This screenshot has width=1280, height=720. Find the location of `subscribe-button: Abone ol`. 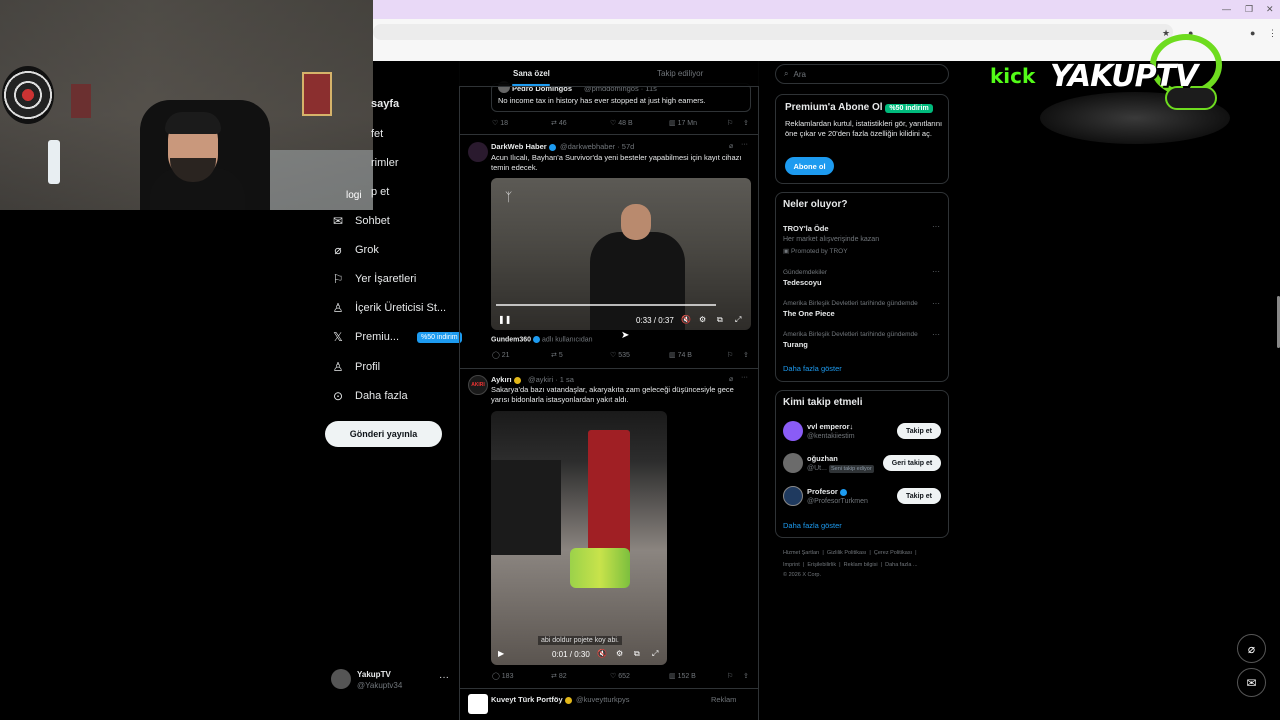

subscribe-button: Abone ol is located at coordinates (809, 166).